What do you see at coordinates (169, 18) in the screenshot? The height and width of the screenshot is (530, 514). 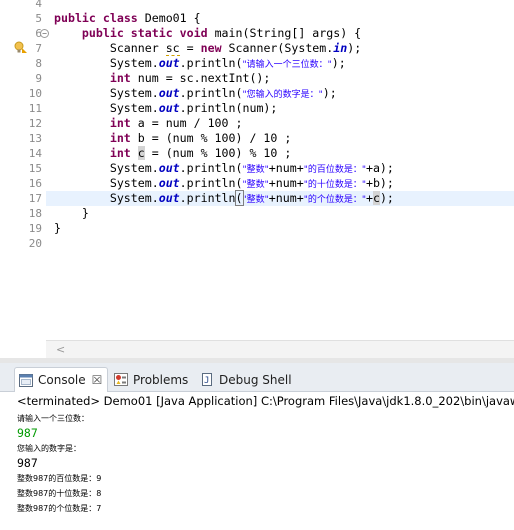 I see `code-text: Demo01 {` at bounding box center [169, 18].